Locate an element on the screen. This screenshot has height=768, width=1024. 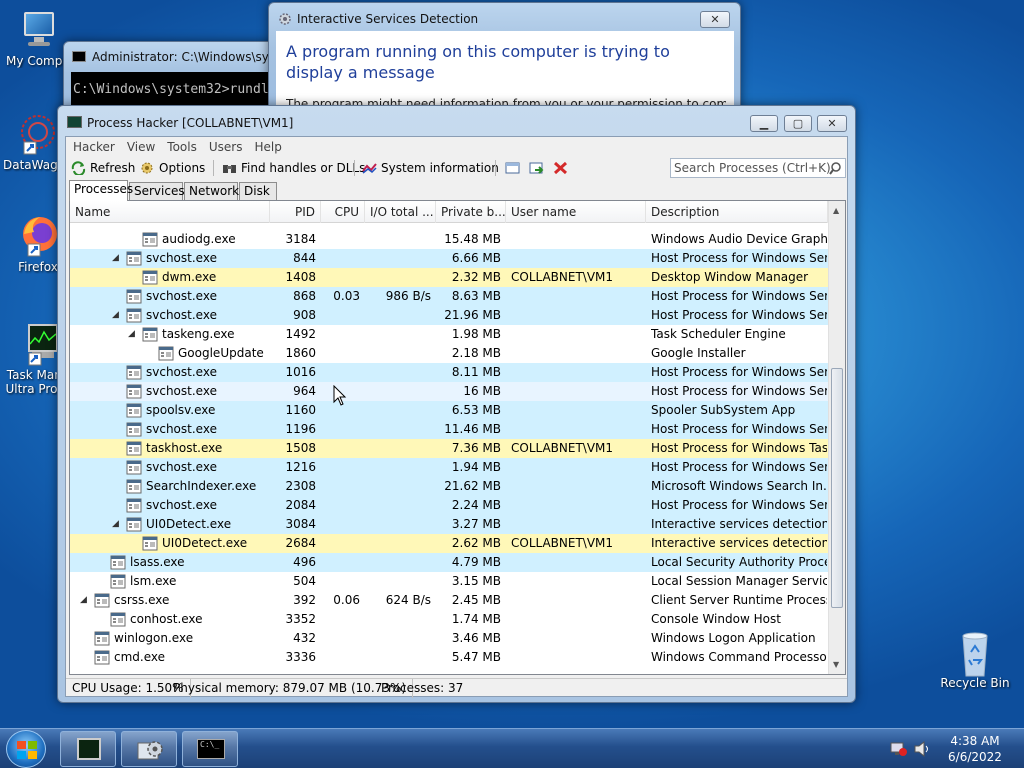
scrollbar-thumb is located at coordinates (837, 488).